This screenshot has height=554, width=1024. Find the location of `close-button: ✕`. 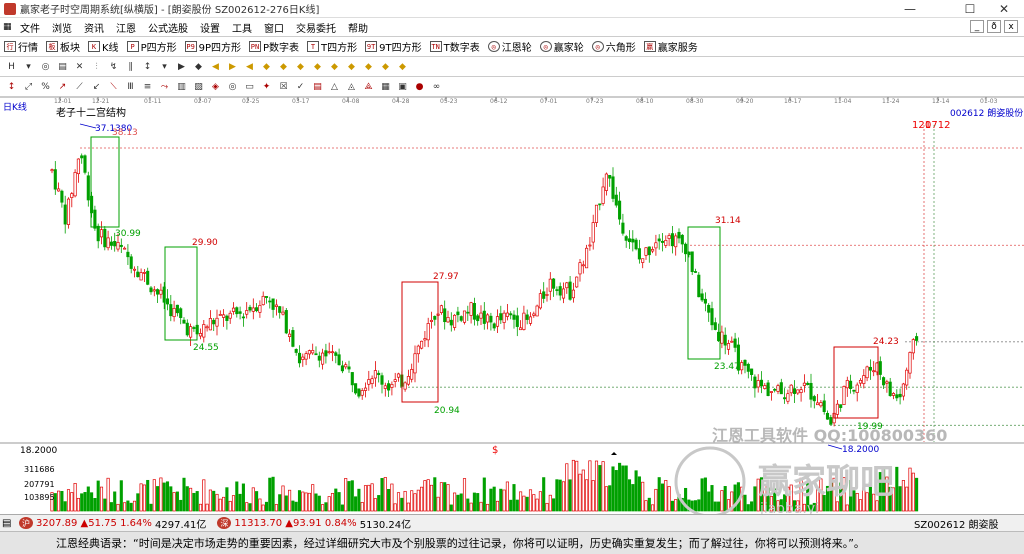

close-button: ✕ is located at coordinates (1004, 9).